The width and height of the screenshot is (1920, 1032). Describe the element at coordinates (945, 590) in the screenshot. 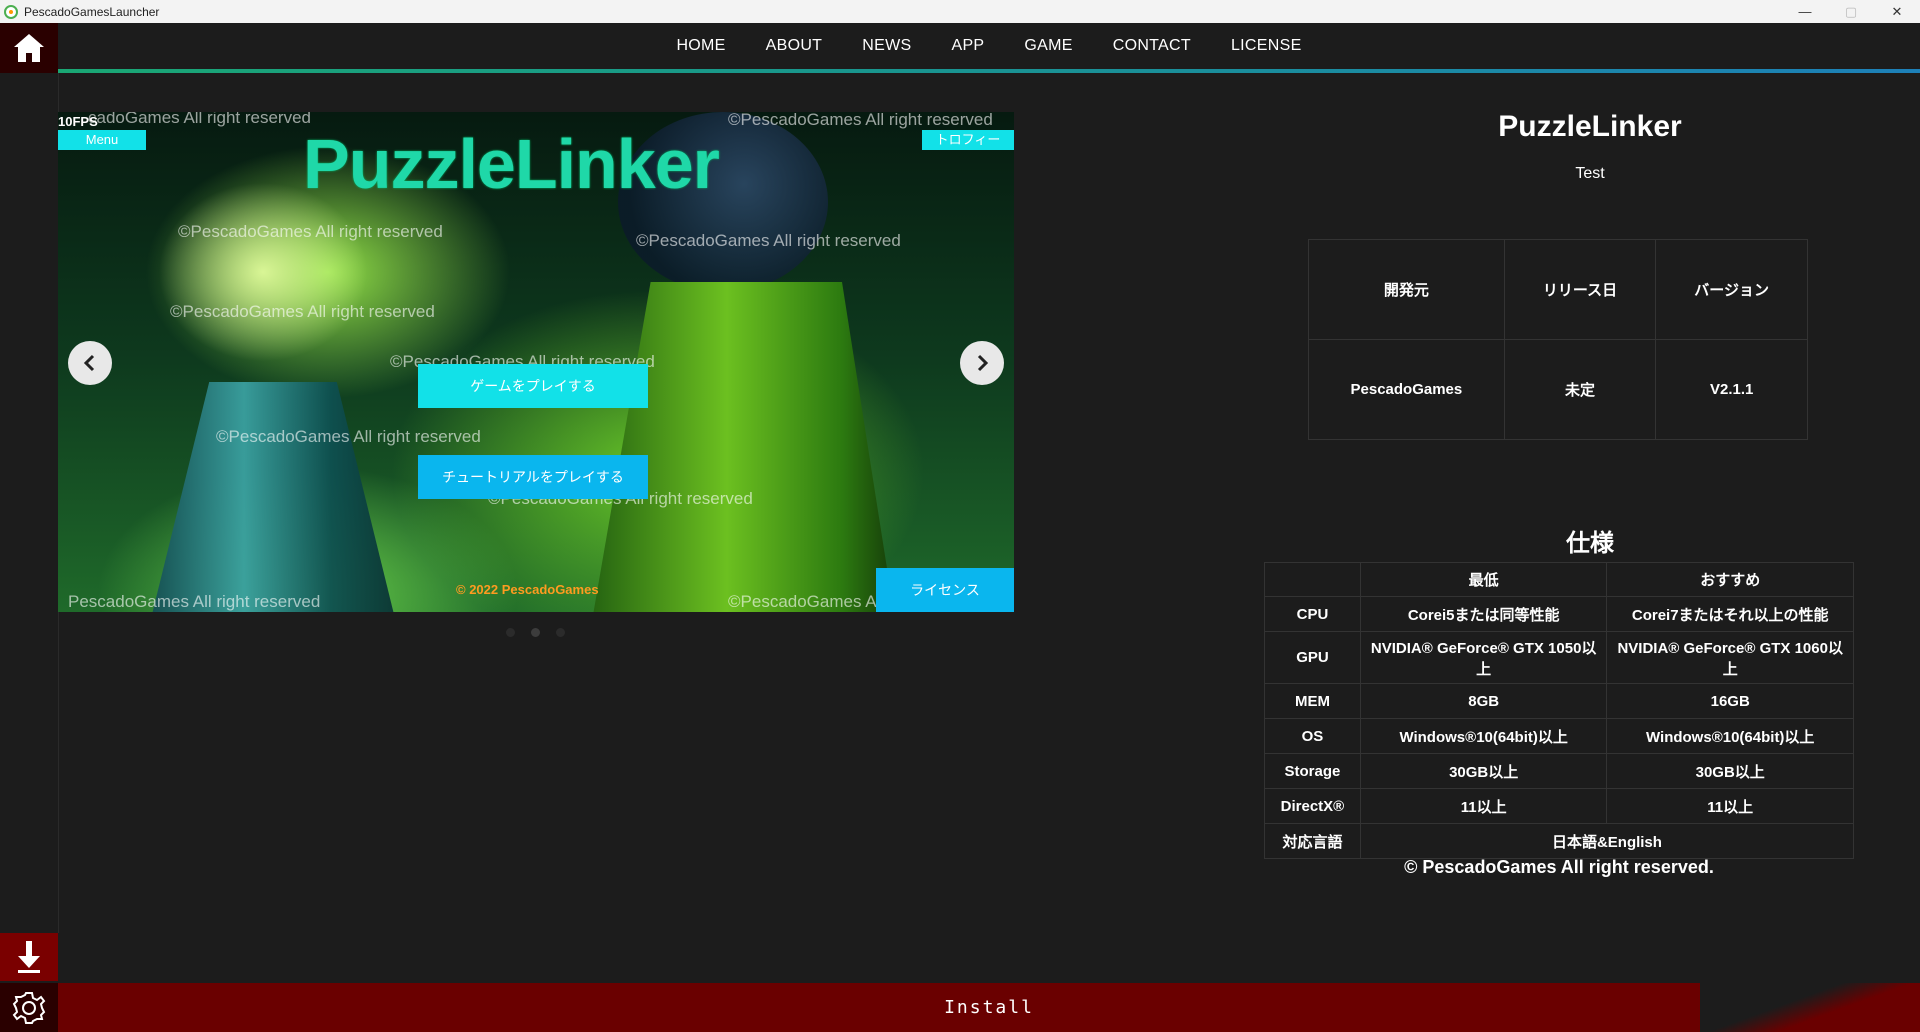

I see `game-license-button: ライセンス` at that location.